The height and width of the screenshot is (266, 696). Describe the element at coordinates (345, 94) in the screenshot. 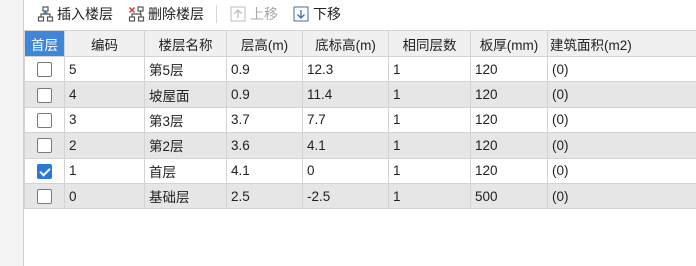

I see `bottom-elevation-cell: 11.4` at that location.